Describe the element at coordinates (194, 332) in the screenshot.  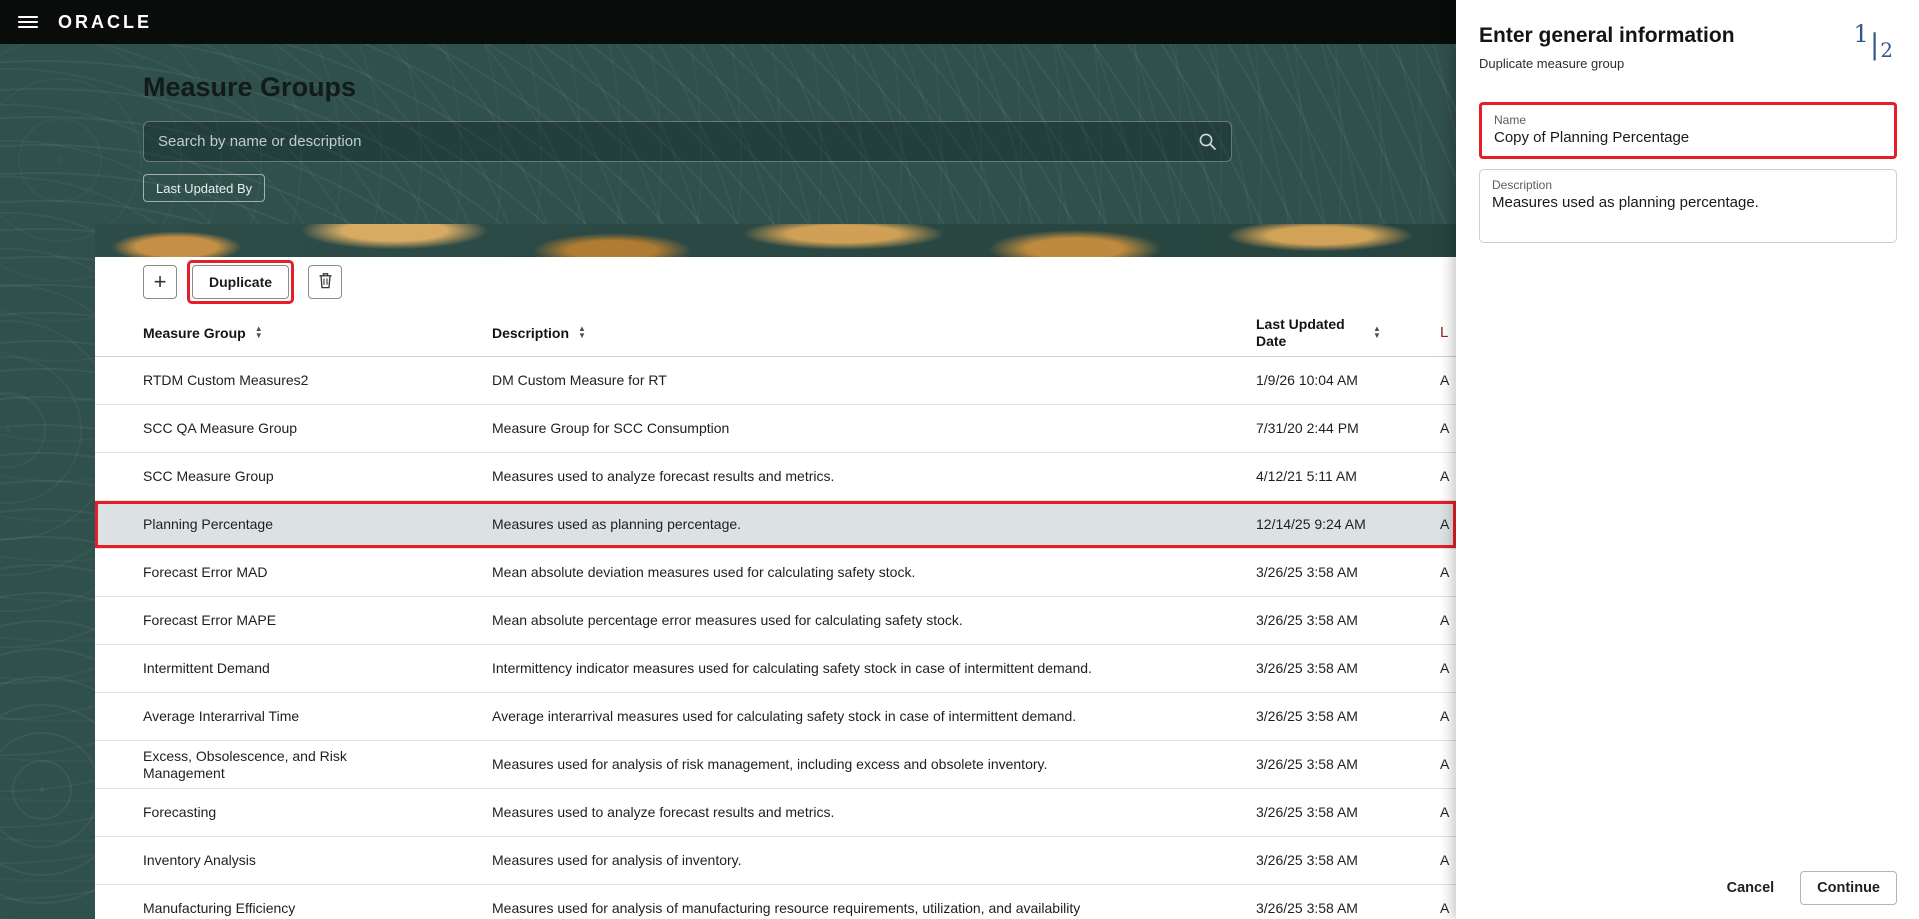
I see `column-label: Measure Group` at that location.